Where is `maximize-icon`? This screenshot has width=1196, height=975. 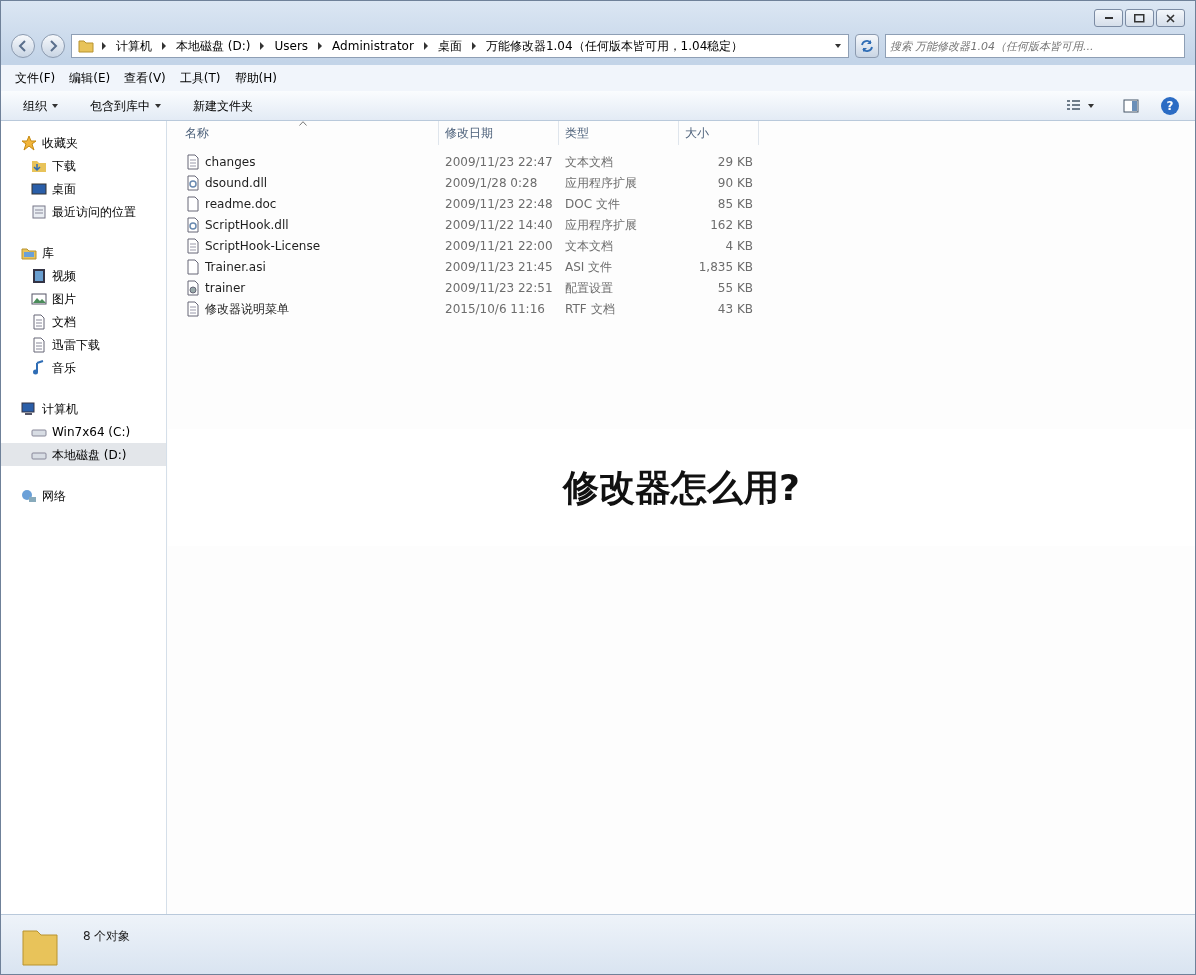
maximize-icon is located at coordinates (1139, 18).